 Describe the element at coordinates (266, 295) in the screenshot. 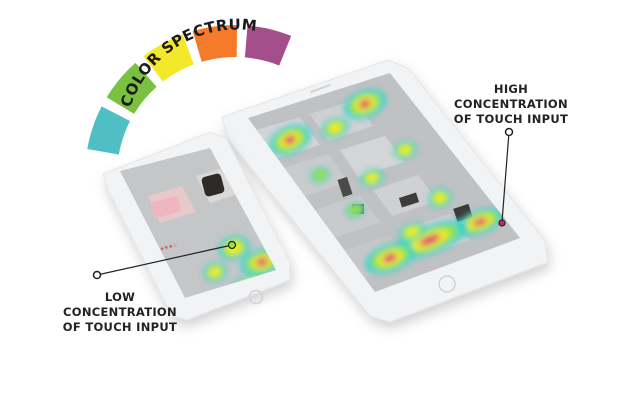

I see `heat-spot` at that location.